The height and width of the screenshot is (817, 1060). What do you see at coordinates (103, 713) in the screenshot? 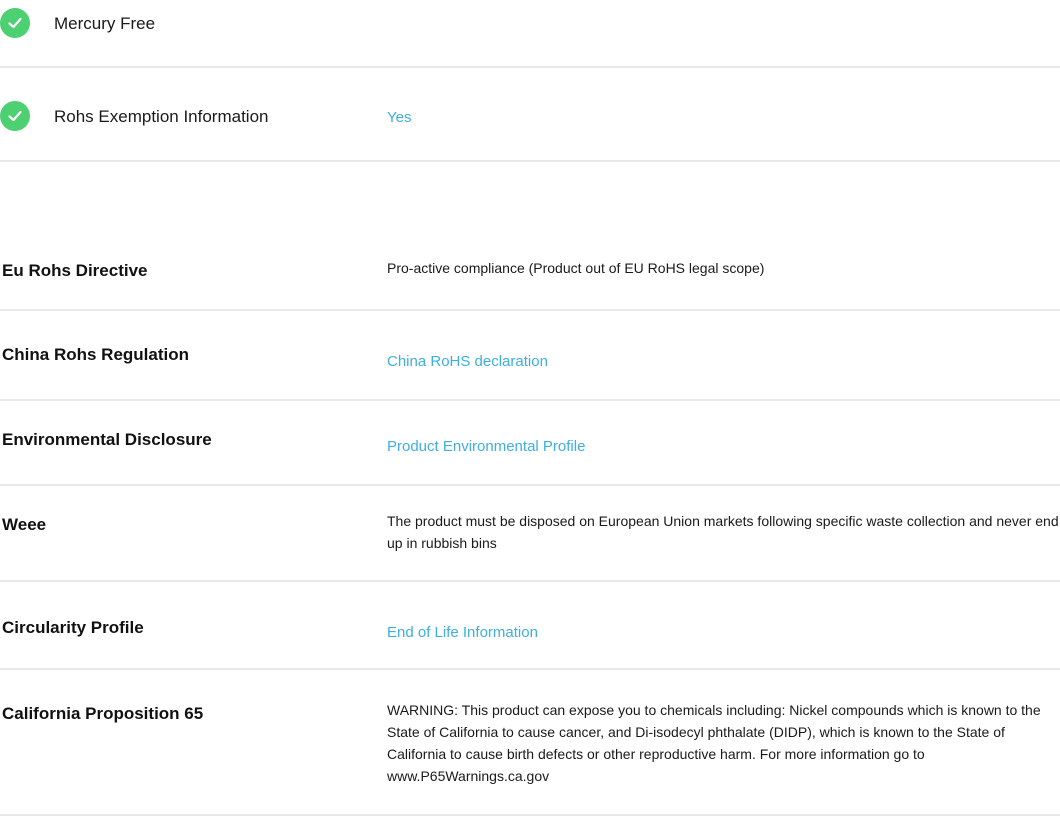
I see `spec-label-california-prop-65: California Proposition 65` at bounding box center [103, 713].